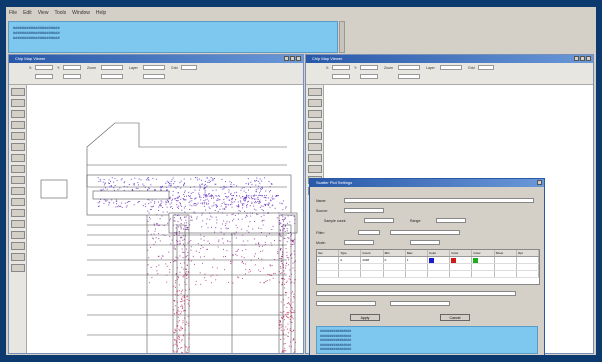 This screenshot has height=362, width=602. What do you see at coordinates (416, 293) in the screenshot?
I see `option-field` at bounding box center [416, 293].